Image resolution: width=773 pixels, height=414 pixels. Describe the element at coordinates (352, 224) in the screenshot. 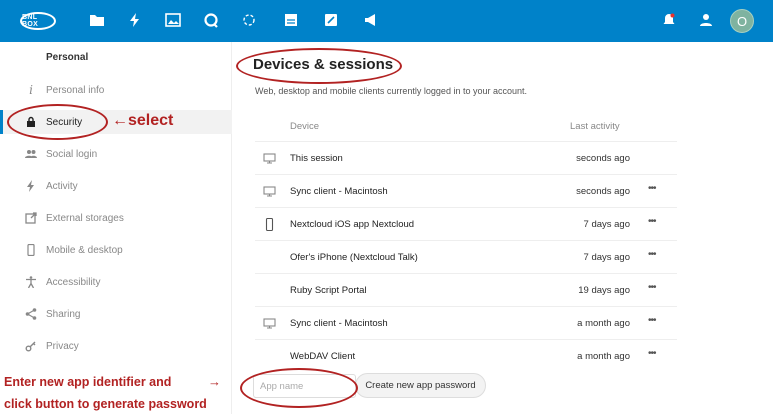

I see `session-name: Nextcloud iOS app Nextcloud` at that location.